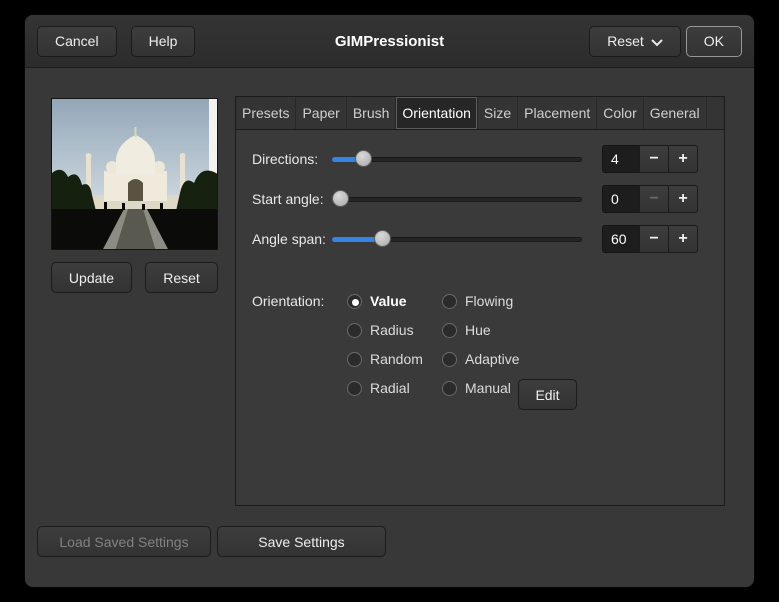 The height and width of the screenshot is (602, 779). Describe the element at coordinates (657, 42) in the screenshot. I see `chevron-down-icon` at that location.